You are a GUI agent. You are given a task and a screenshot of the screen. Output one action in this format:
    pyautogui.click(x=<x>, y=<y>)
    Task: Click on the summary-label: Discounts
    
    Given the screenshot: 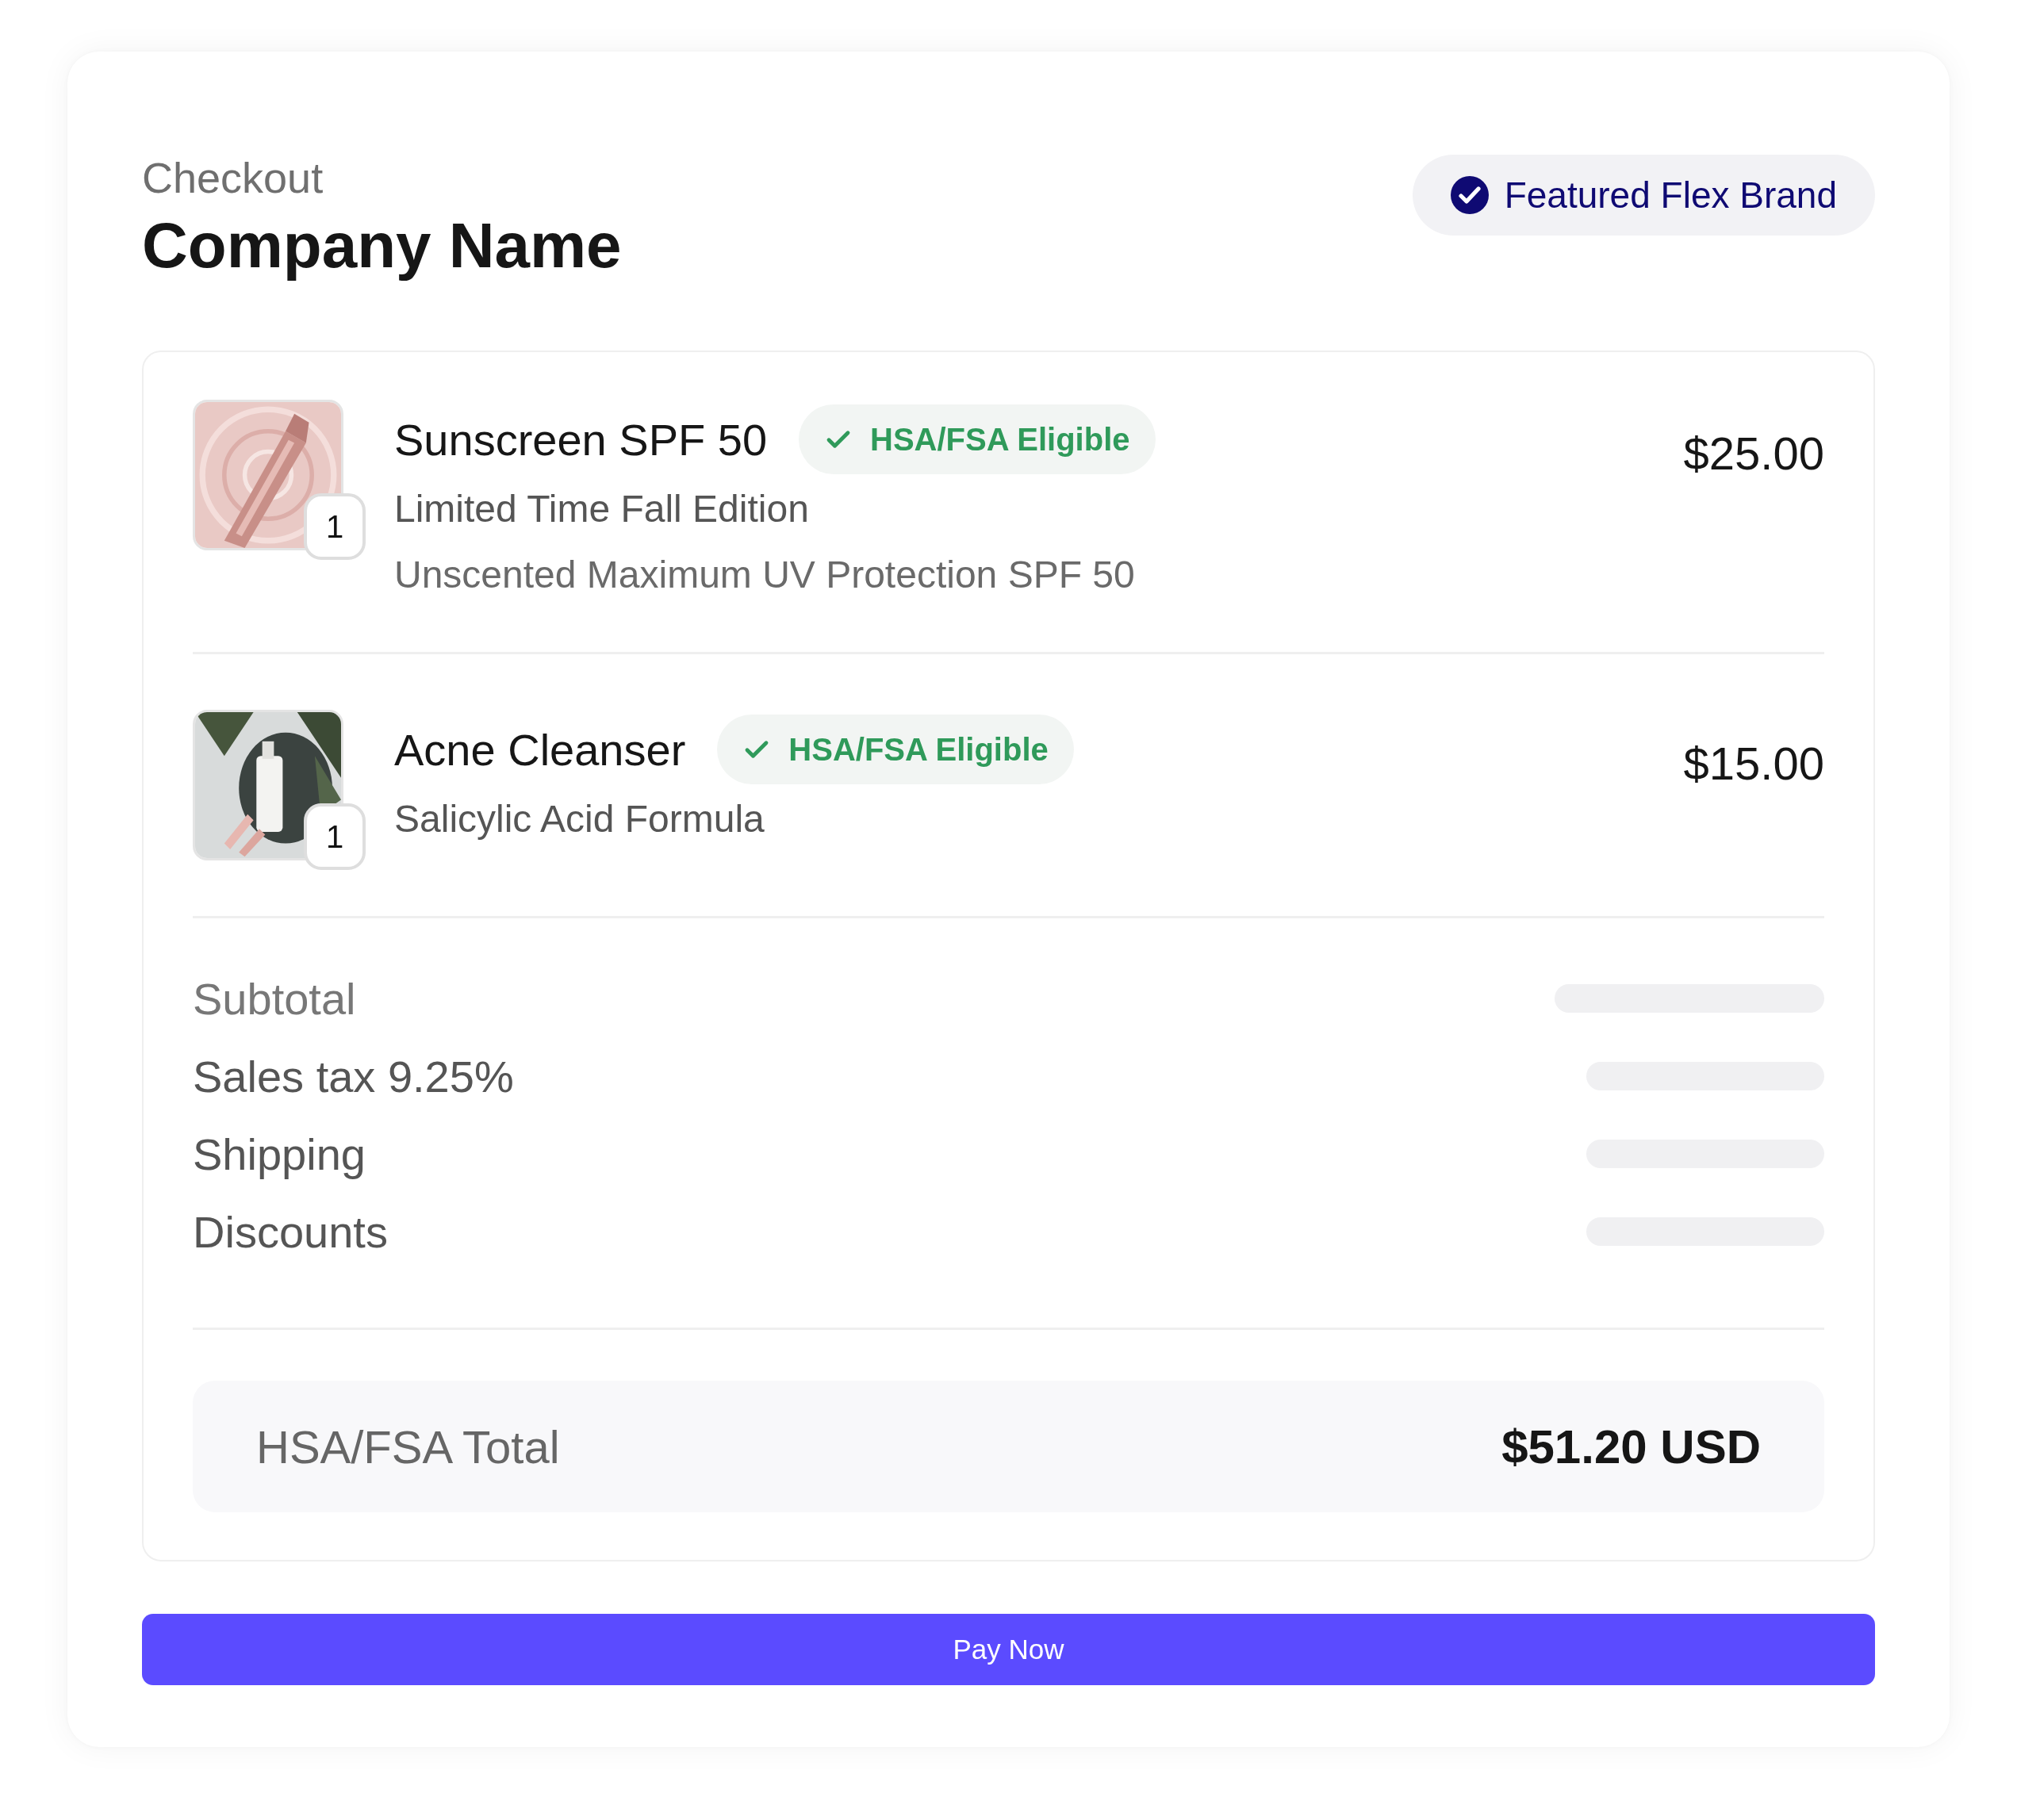 What is the action you would take?
    pyautogui.click(x=290, y=1231)
    